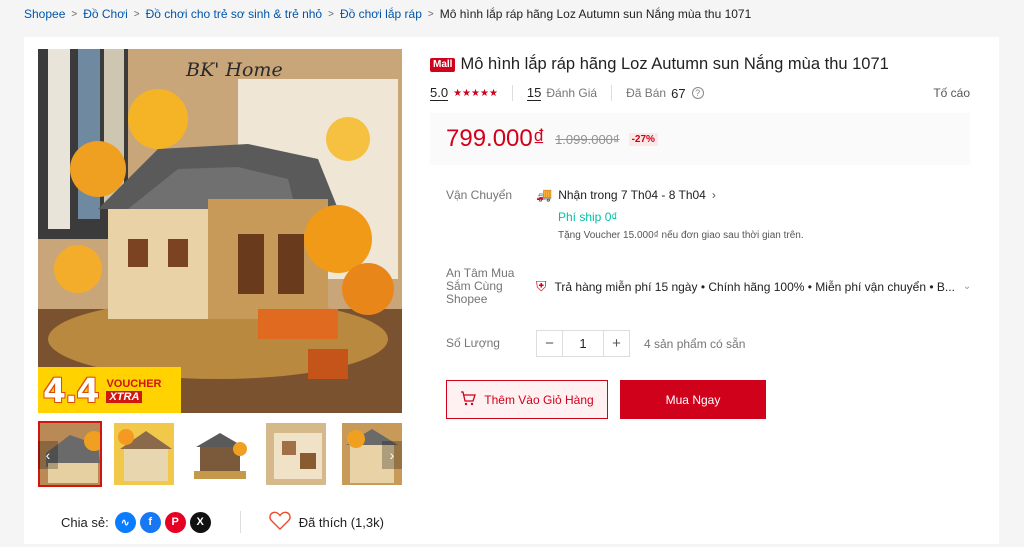 Image resolution: width=1024 pixels, height=547 pixels. What do you see at coordinates (496, 138) in the screenshot?
I see `current-price: 799.000₫` at bounding box center [496, 138].